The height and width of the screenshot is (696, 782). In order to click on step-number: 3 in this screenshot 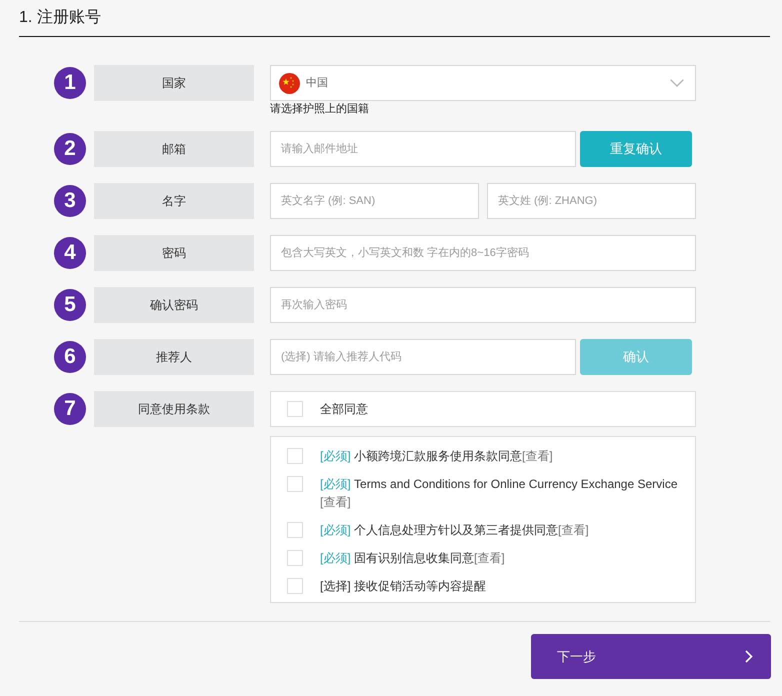, I will do `click(70, 201)`.